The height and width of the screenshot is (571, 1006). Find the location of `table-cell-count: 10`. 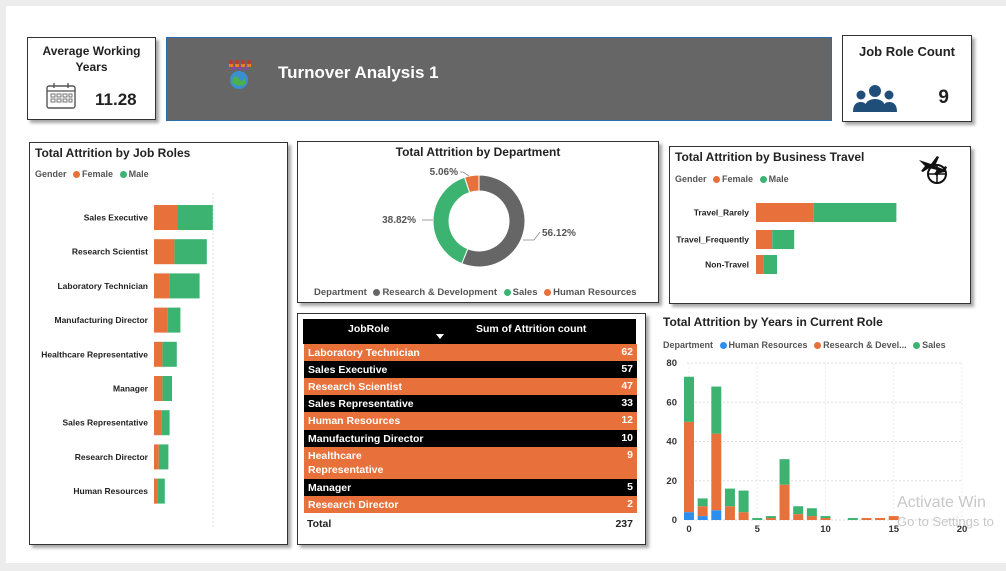

table-cell-count: 10 is located at coordinates (627, 438).